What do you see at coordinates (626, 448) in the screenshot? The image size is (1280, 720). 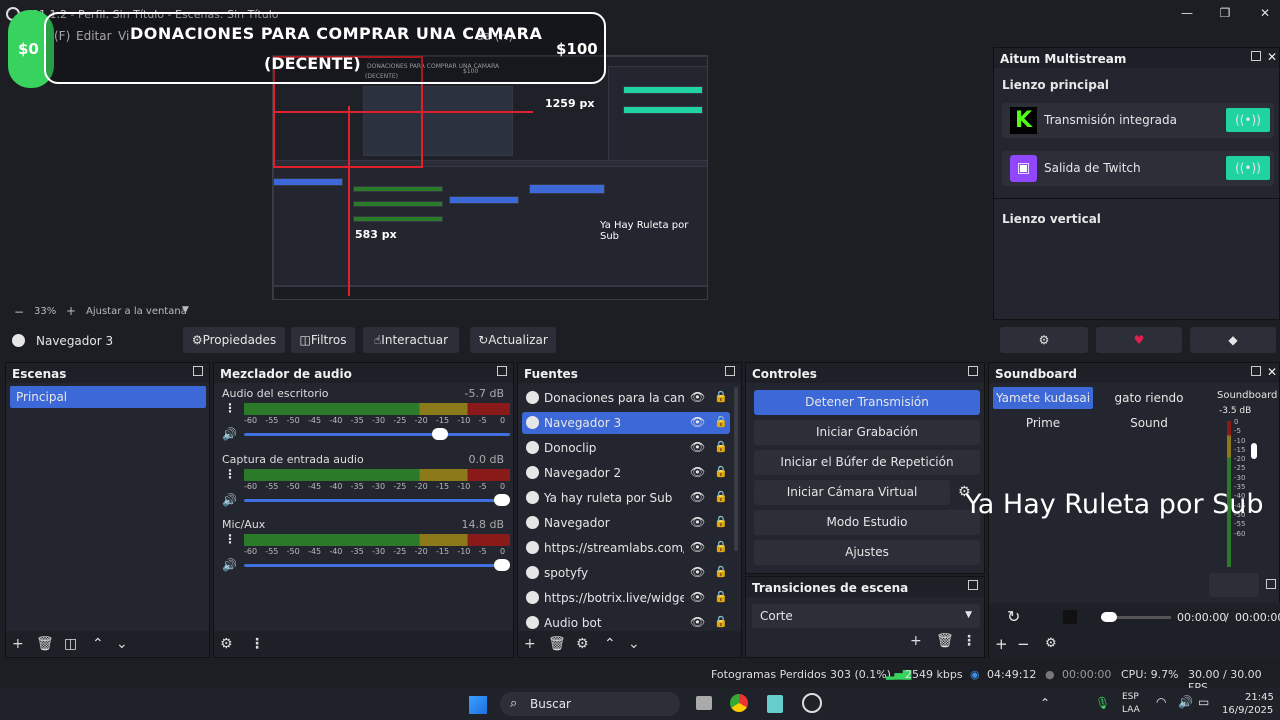 I see `source-item: Donoclip 👁 🔒` at bounding box center [626, 448].